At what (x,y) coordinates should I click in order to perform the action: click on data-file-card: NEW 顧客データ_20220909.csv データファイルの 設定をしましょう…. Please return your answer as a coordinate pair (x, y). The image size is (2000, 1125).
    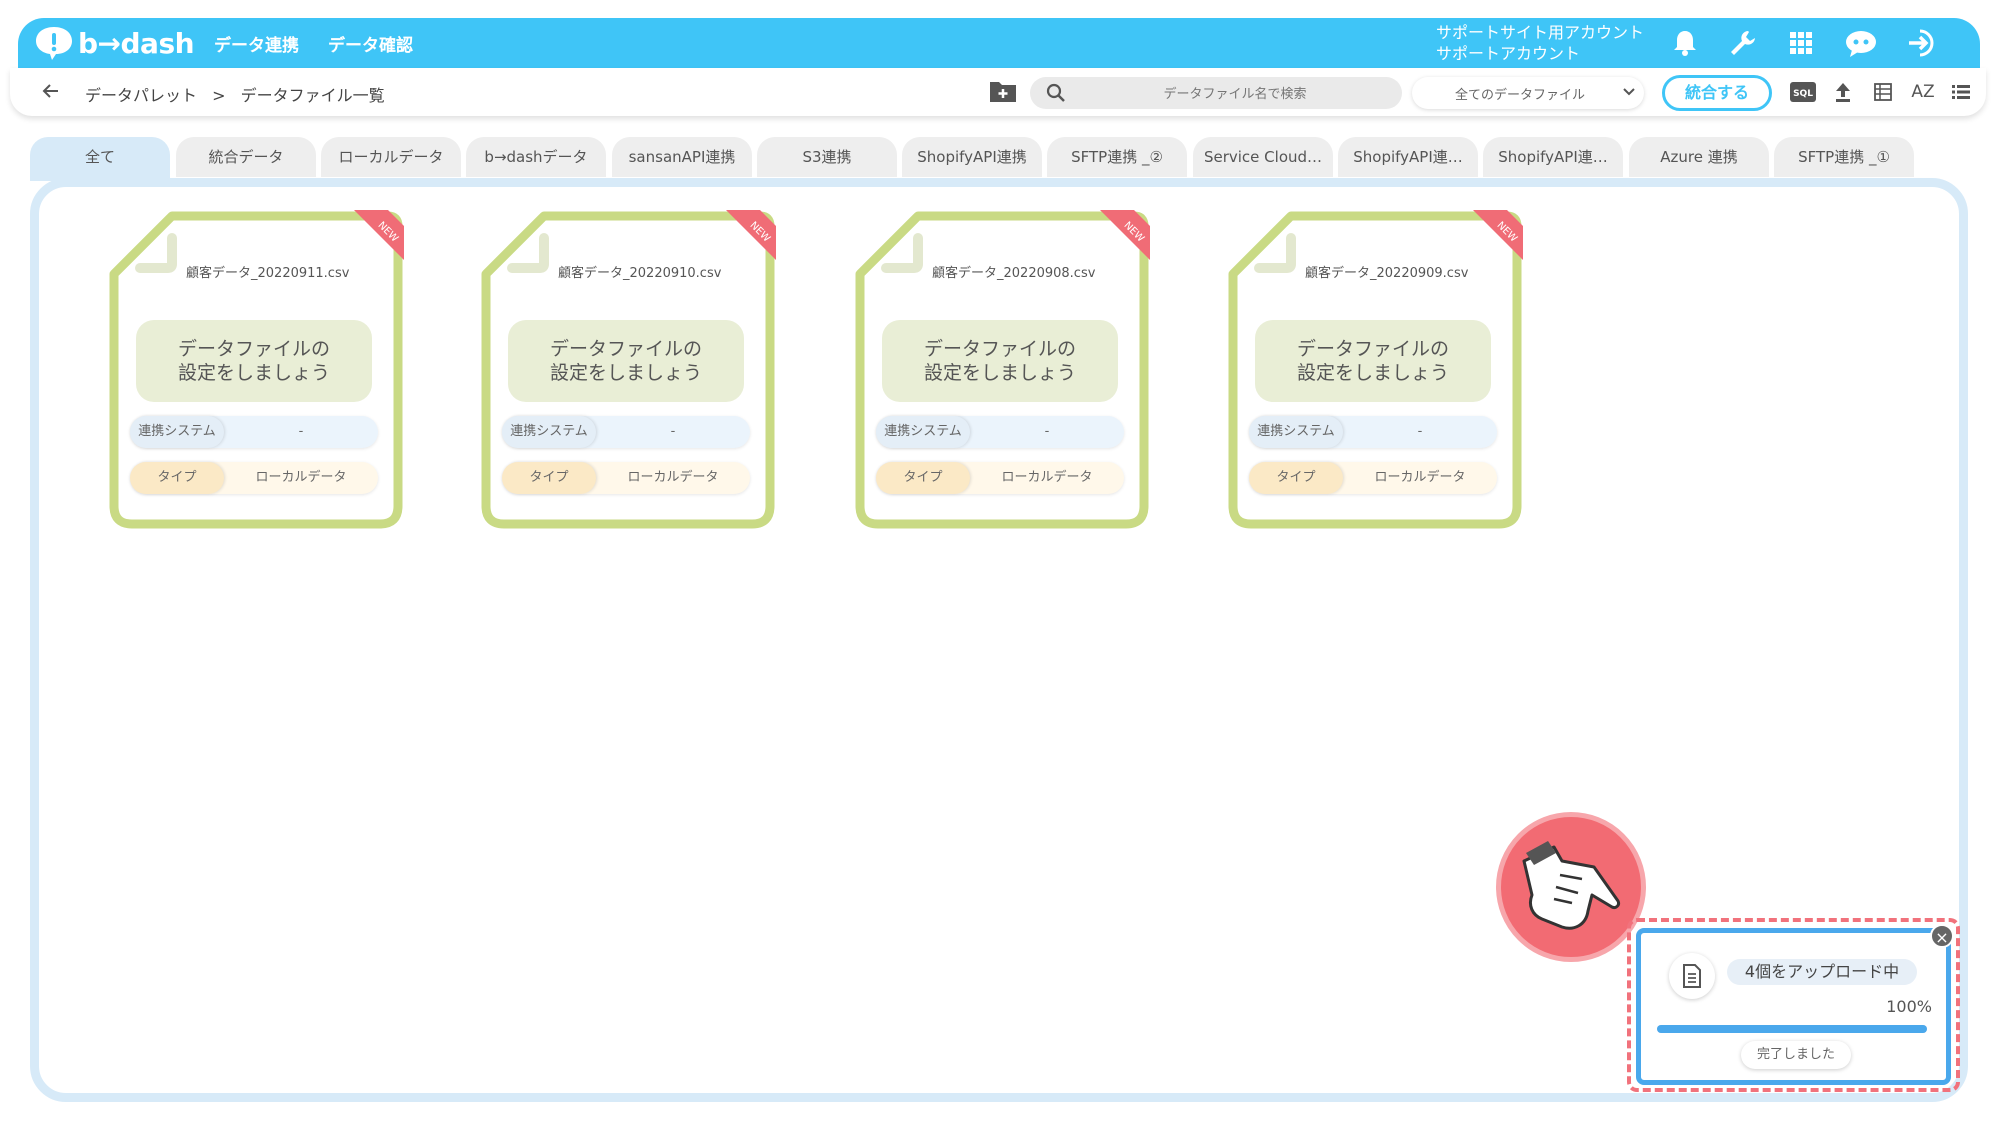
    Looking at the image, I should click on (1375, 370).